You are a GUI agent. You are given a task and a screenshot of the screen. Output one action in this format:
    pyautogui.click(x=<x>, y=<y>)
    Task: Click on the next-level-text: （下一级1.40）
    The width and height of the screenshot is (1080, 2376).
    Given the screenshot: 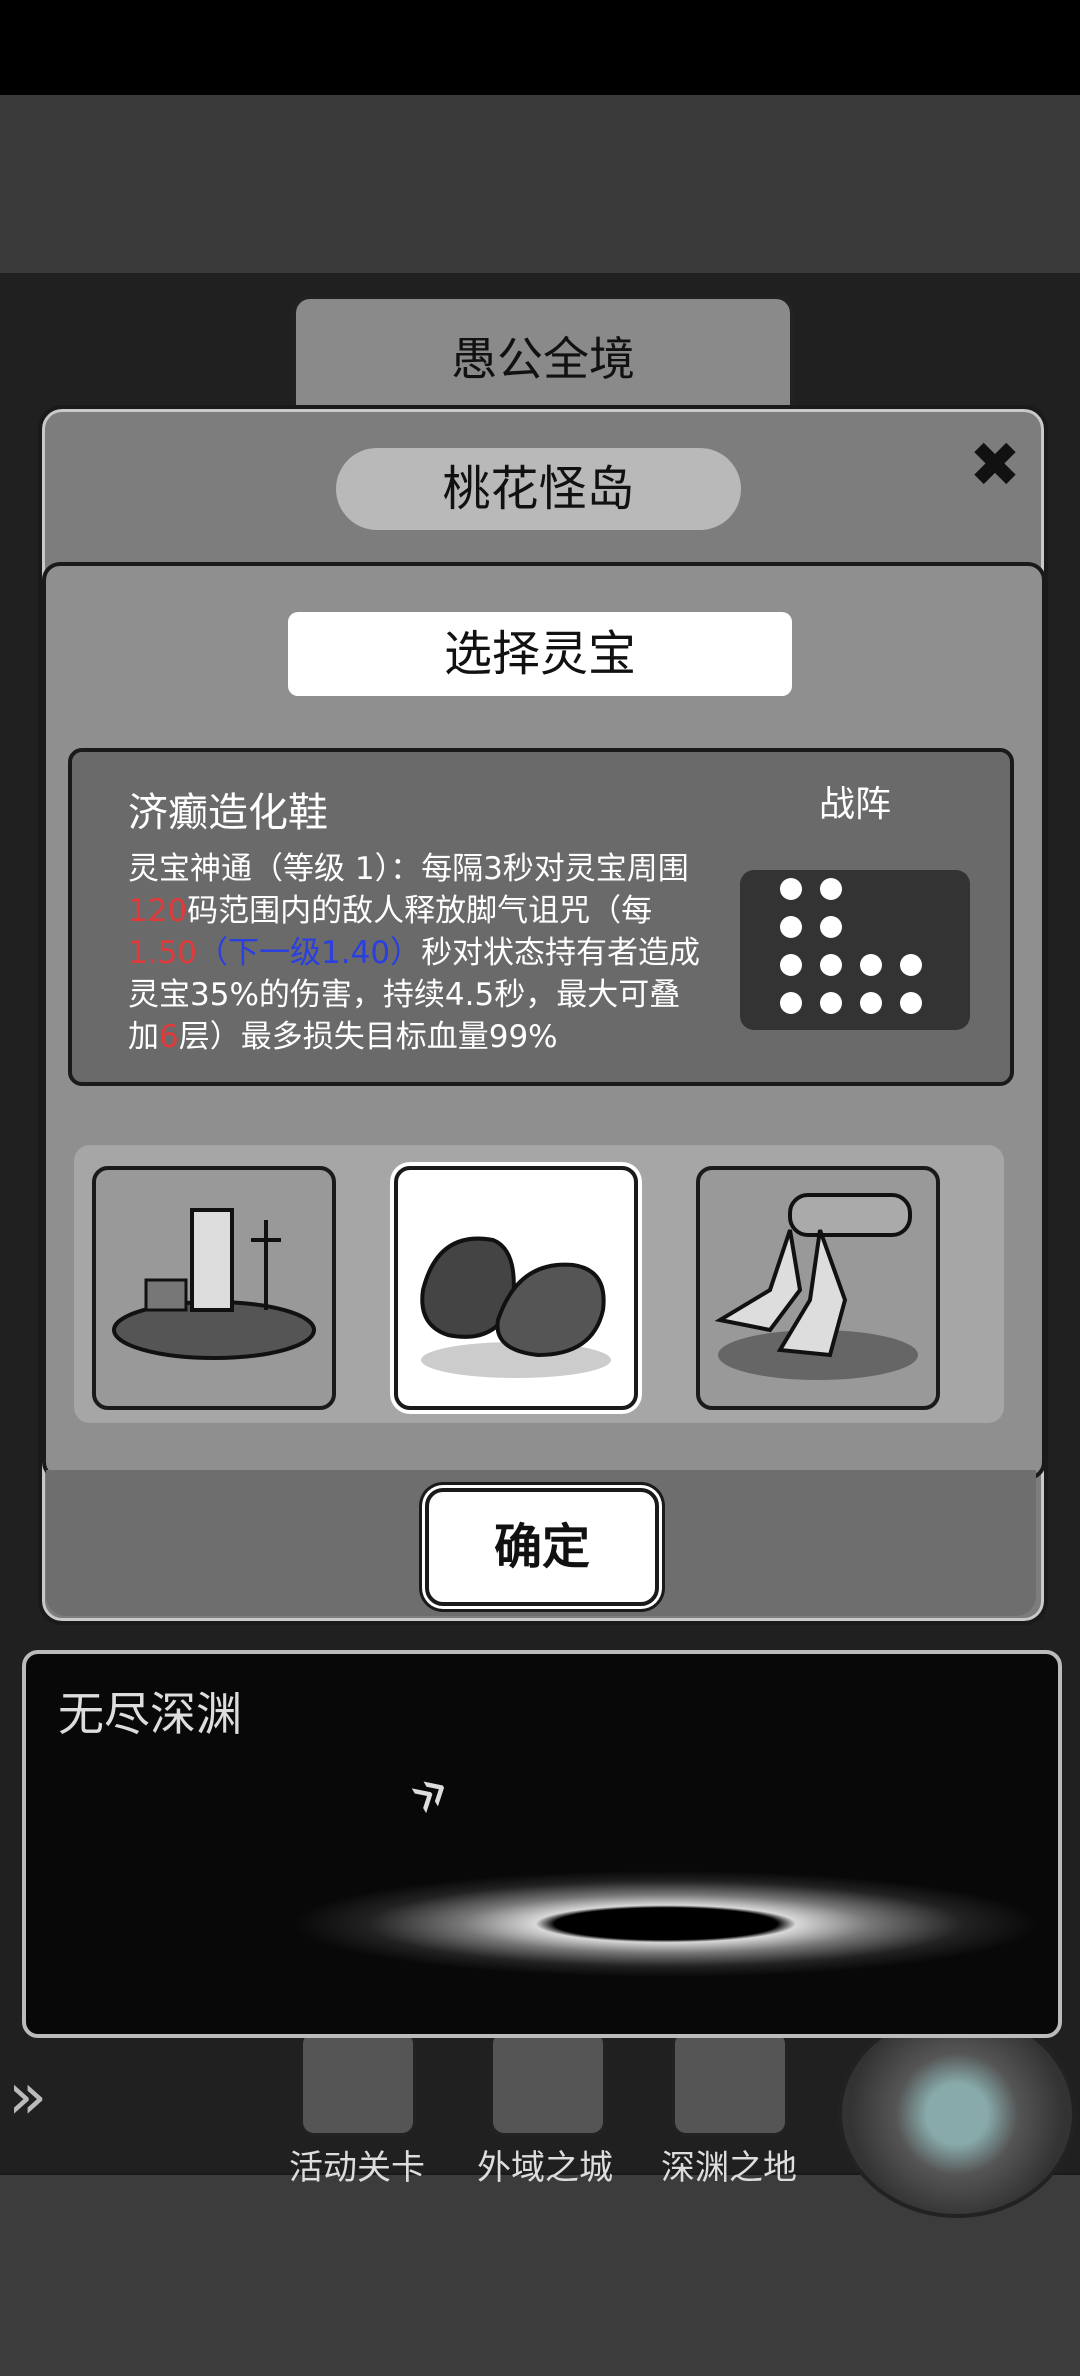 What is the action you would take?
    pyautogui.click(x=309, y=953)
    